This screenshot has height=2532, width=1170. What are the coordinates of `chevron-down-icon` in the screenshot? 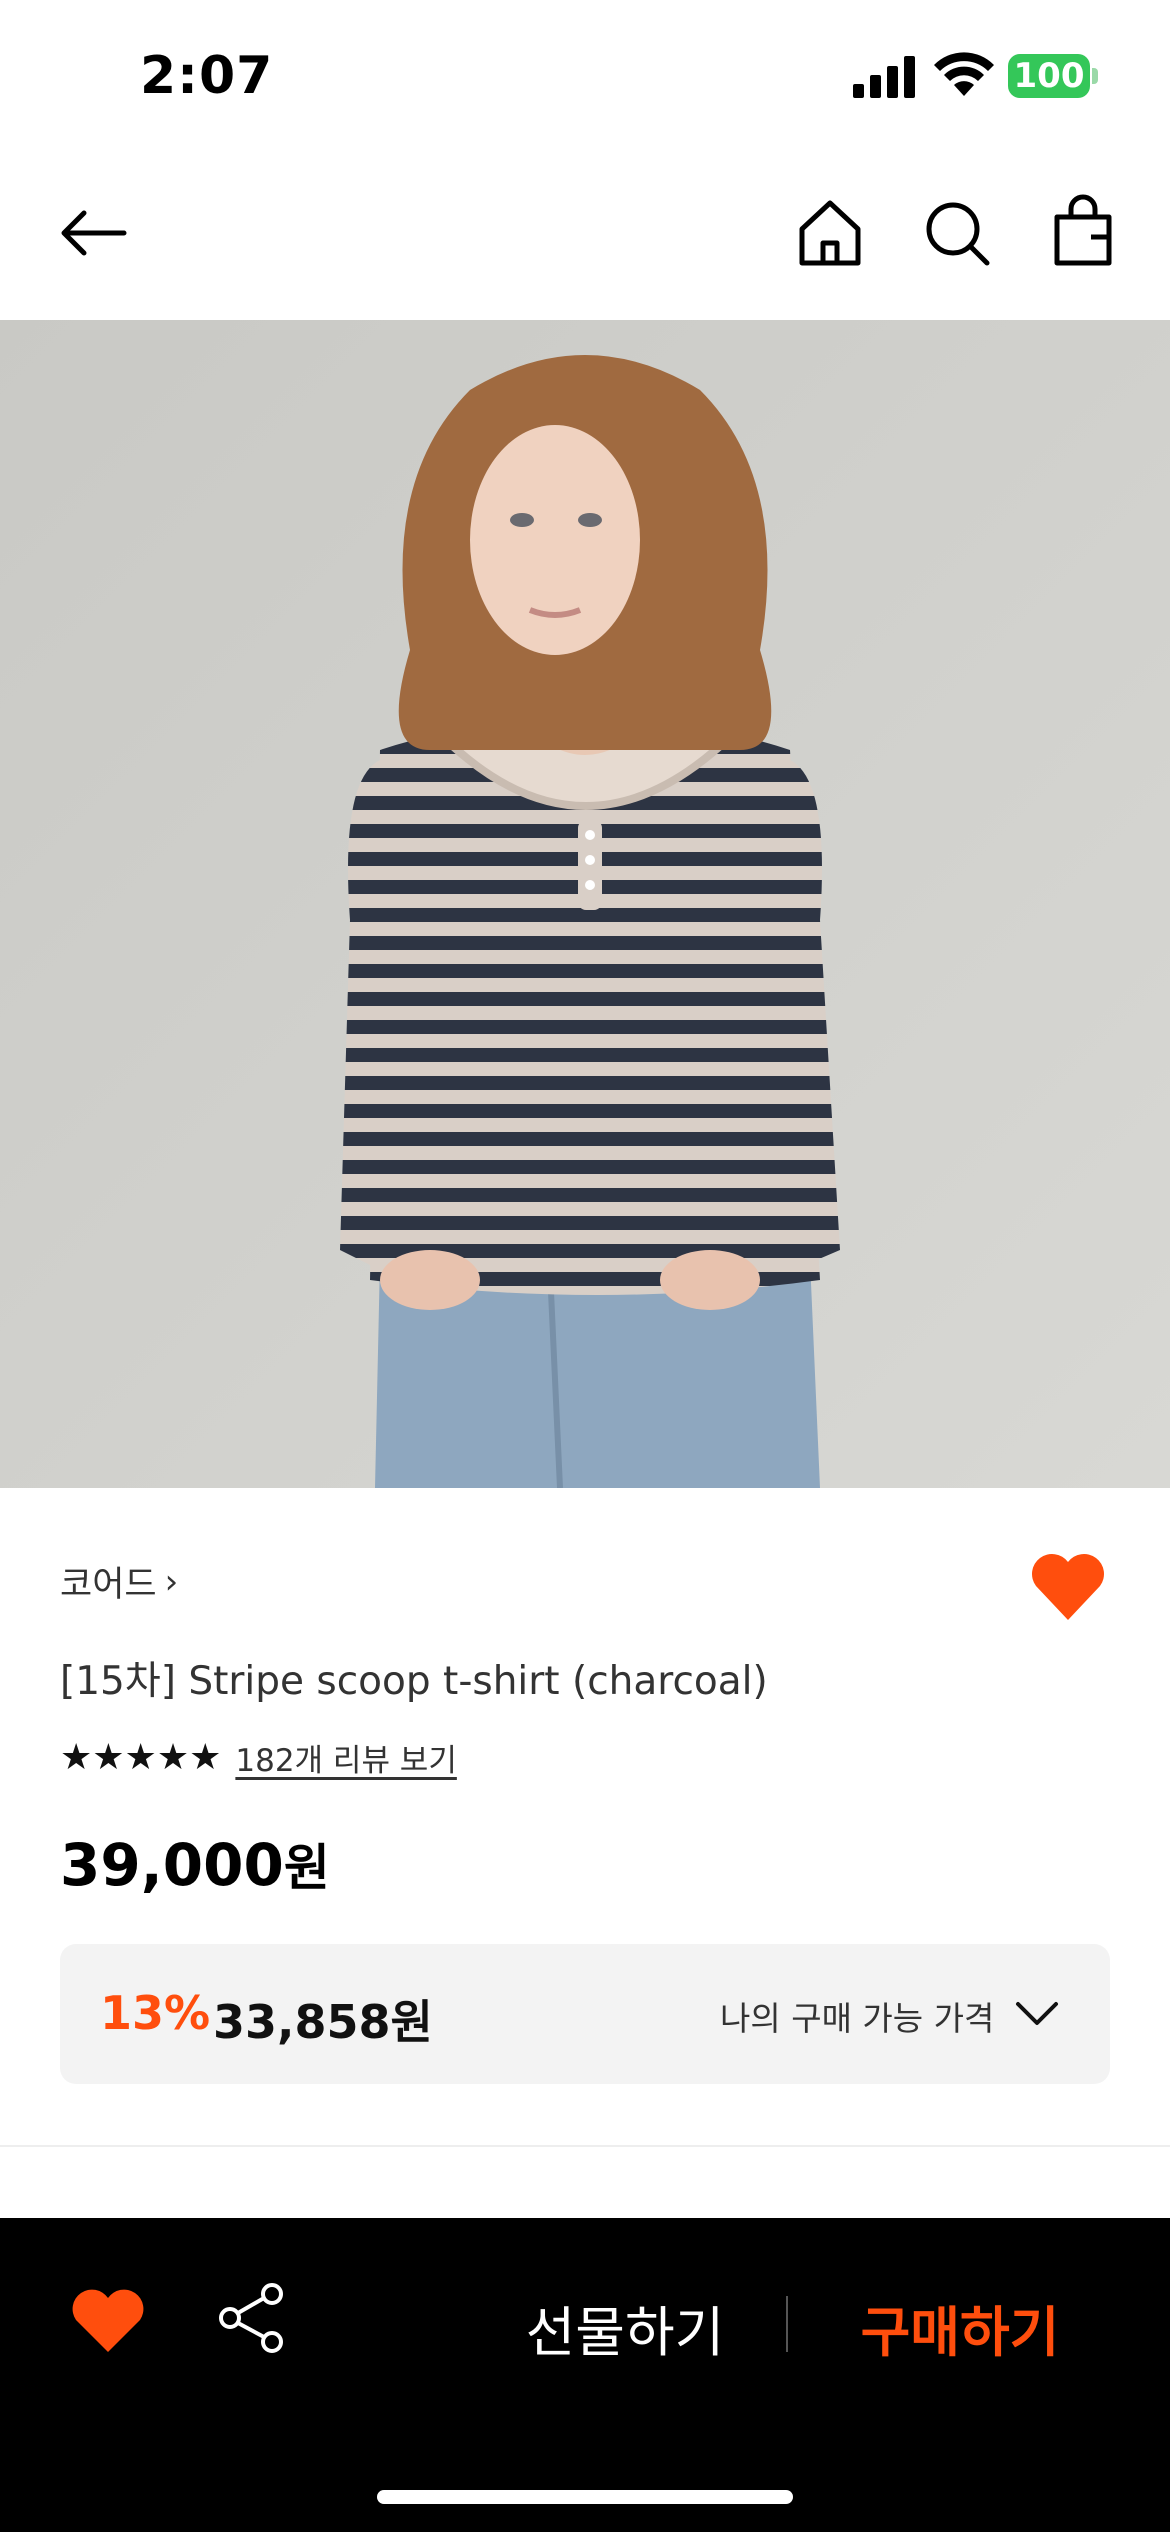 It's located at (1037, 2013).